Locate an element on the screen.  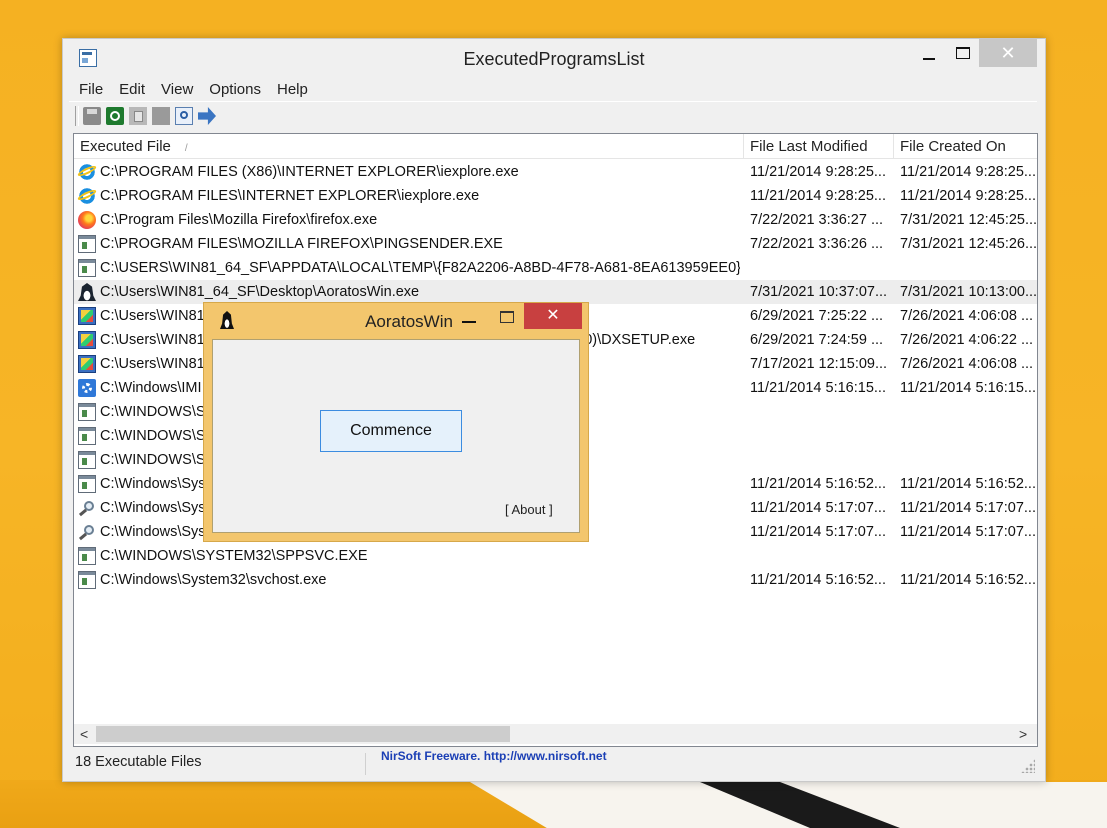
close-button: ✕ is located at coordinates (1008, 53).